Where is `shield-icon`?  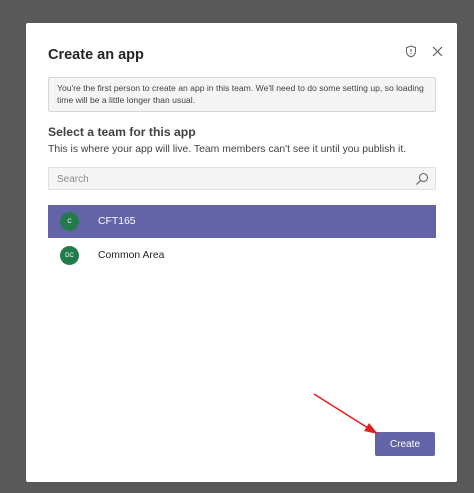
shield-icon is located at coordinates (411, 51).